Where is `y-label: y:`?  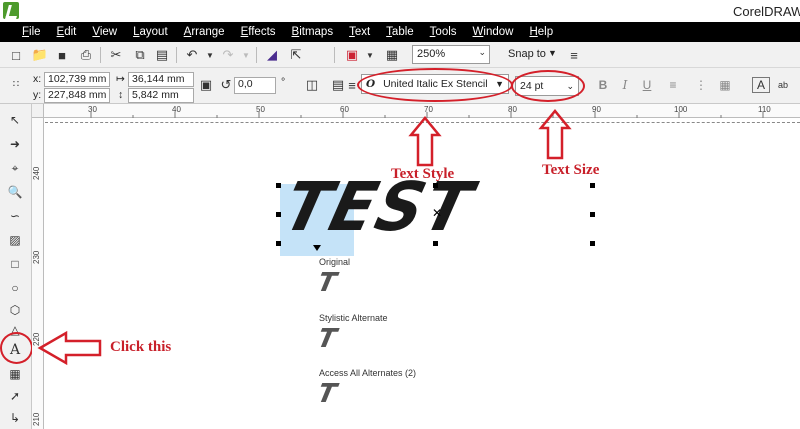
y-label: y: is located at coordinates (37, 95).